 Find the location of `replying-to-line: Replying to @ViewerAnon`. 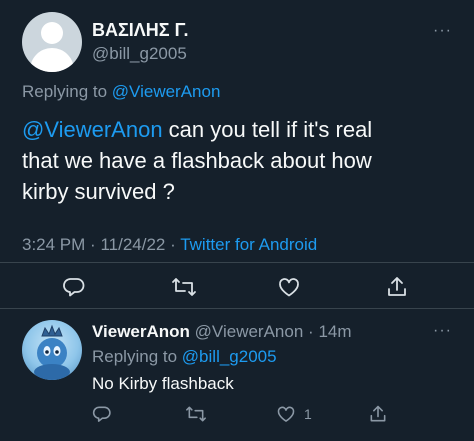

replying-to-line: Replying to @ViewerAnon is located at coordinates (121, 92).